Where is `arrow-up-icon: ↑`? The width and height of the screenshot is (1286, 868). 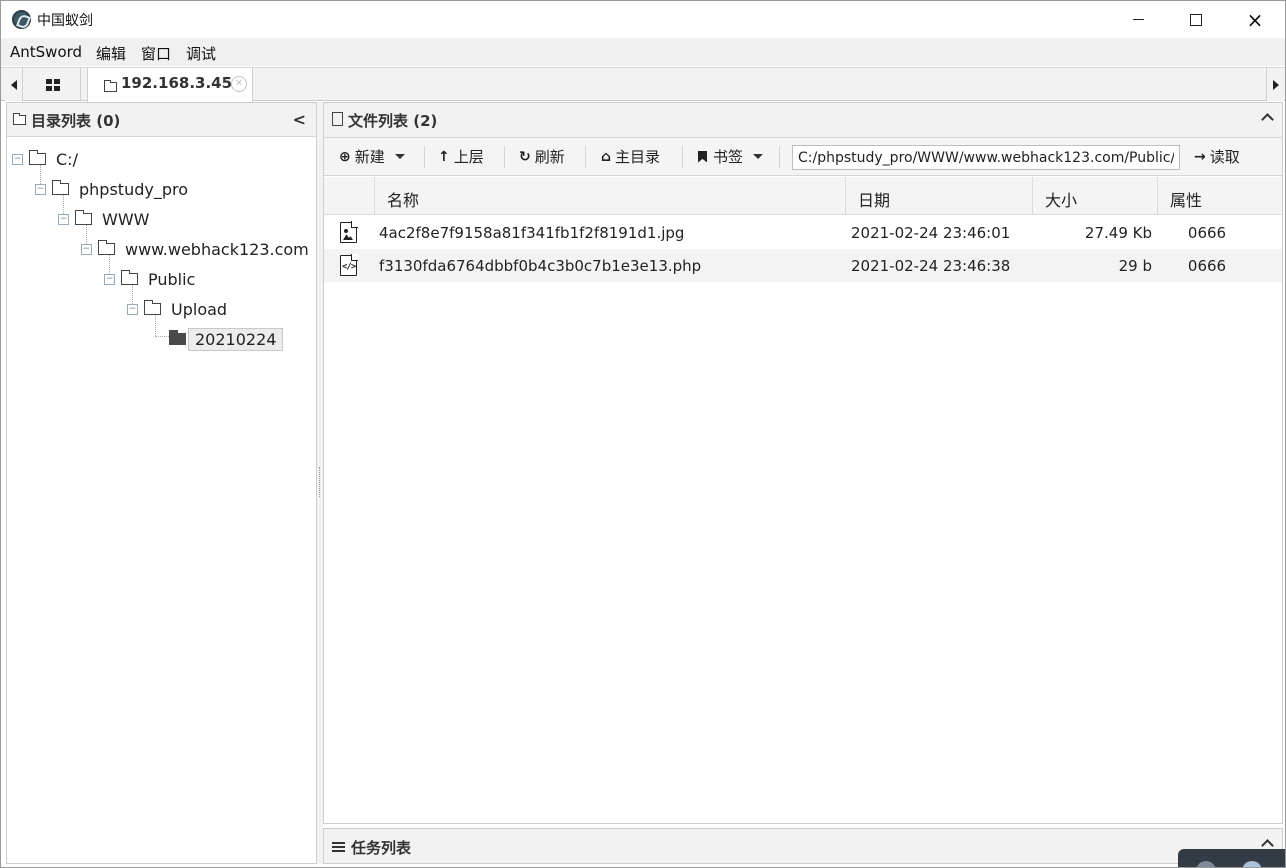
arrow-up-icon: ↑ is located at coordinates (444, 156).